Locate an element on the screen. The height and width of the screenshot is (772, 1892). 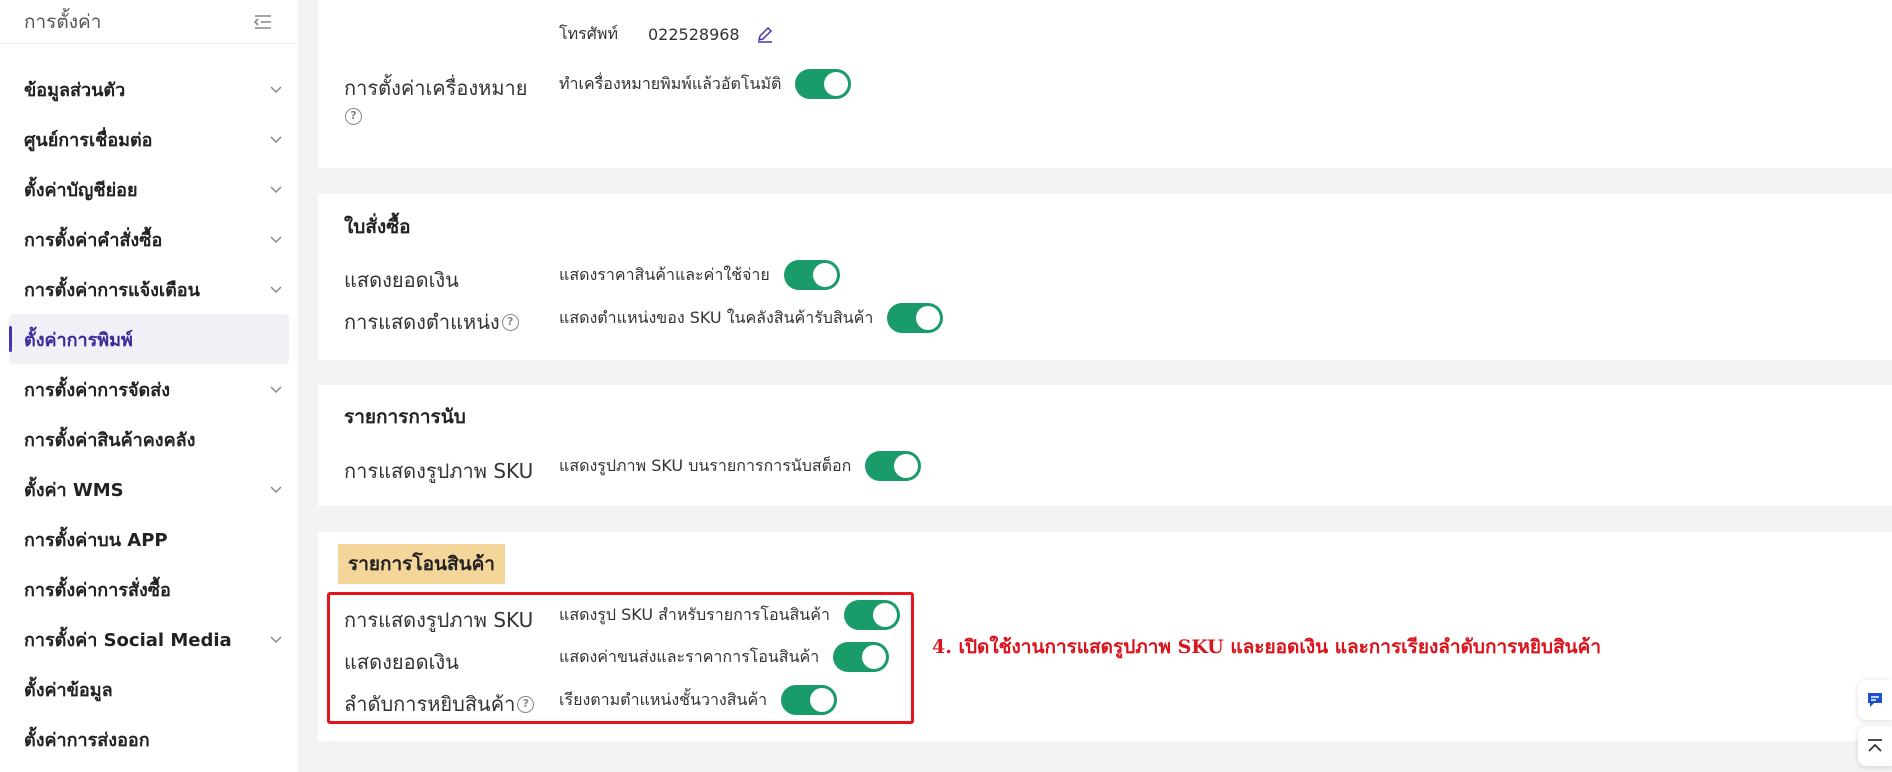
sidebar-item: ตั้งค่า WMS is located at coordinates (149, 489).